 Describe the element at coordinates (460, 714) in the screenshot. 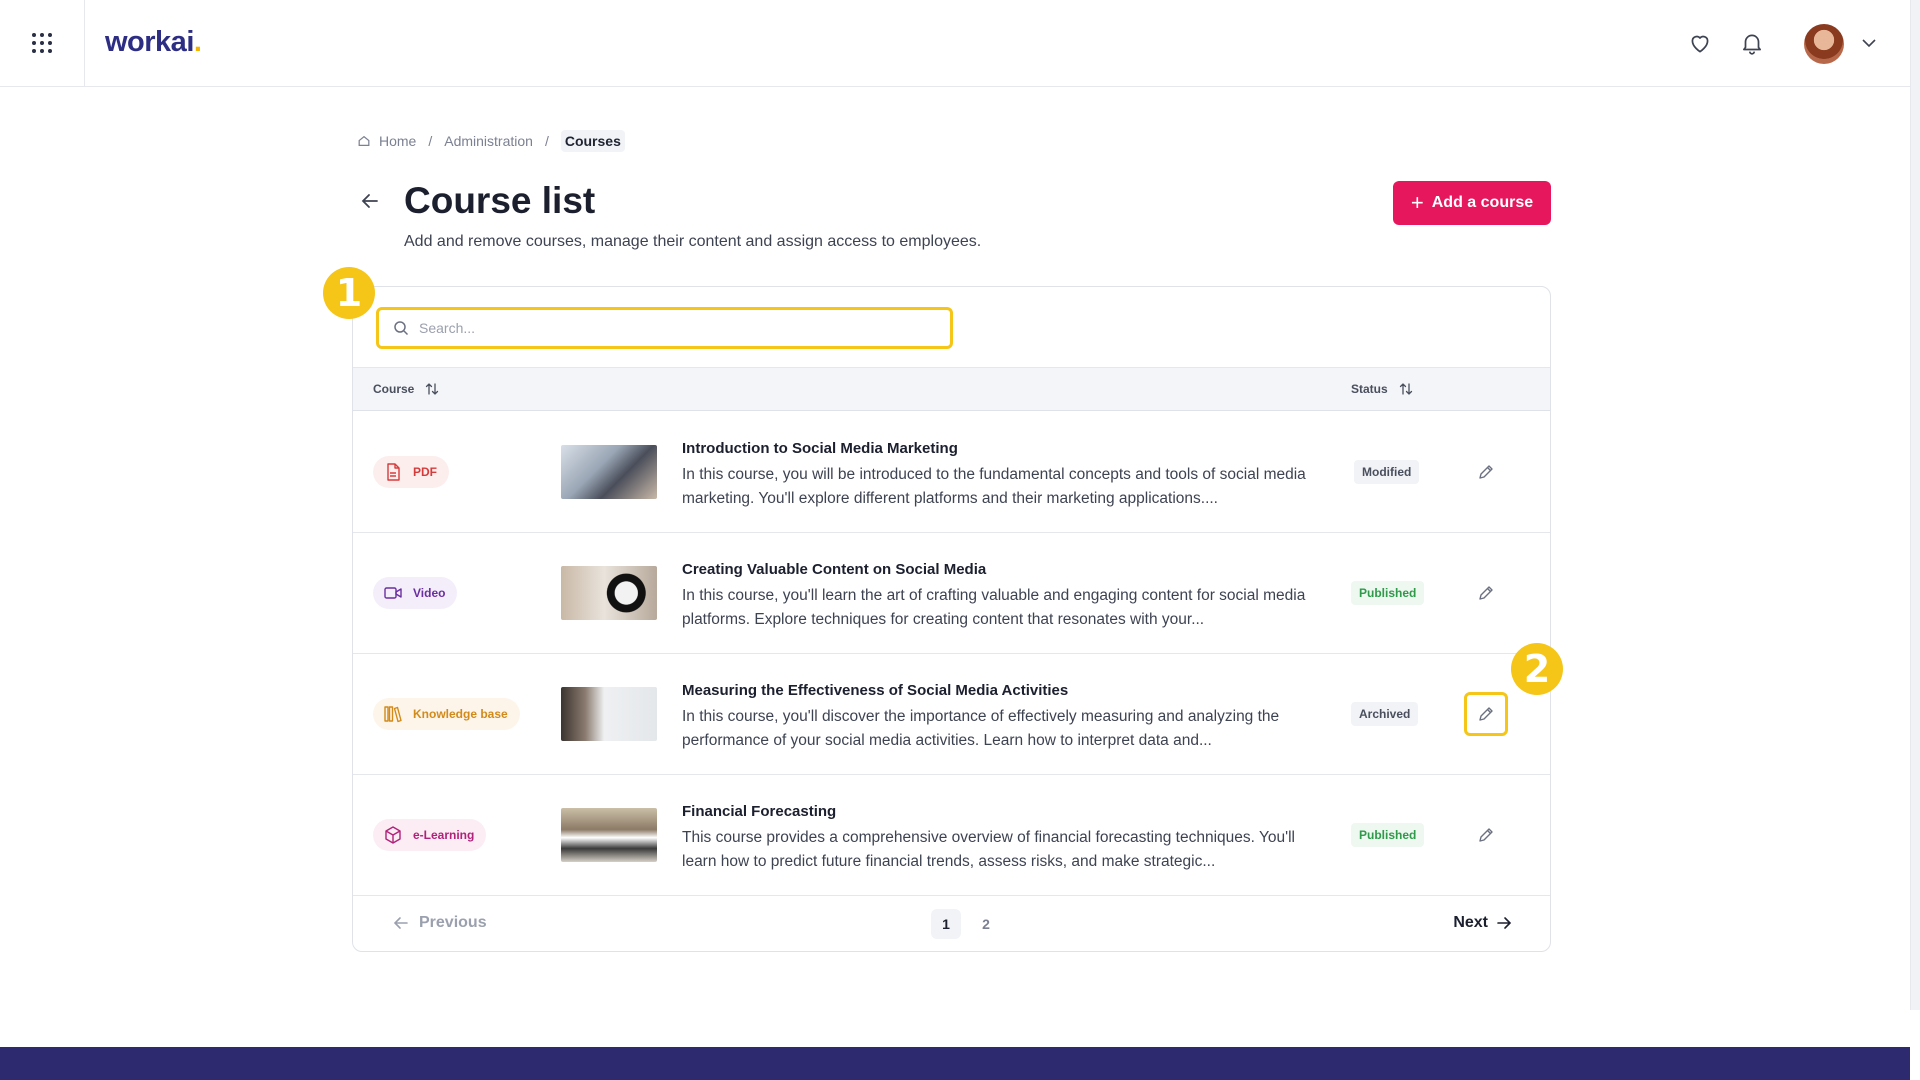

I see `type-label: Knowledge base` at that location.